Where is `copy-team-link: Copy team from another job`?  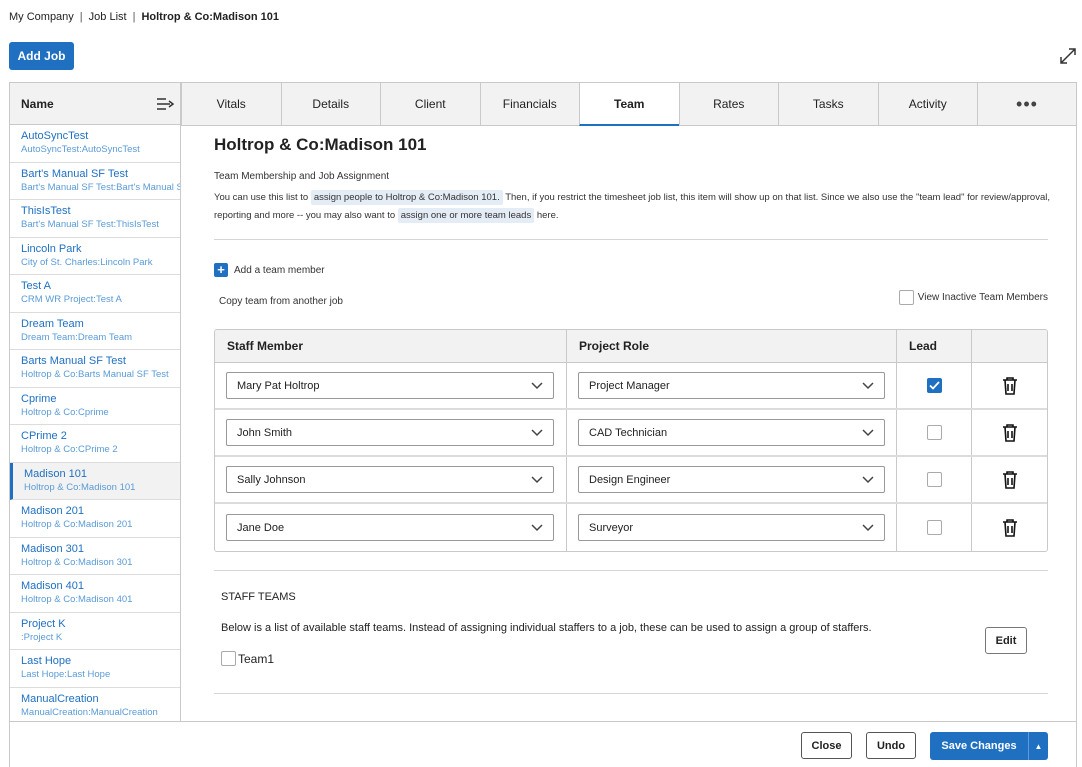
copy-team-link: Copy team from another job is located at coordinates (281, 301).